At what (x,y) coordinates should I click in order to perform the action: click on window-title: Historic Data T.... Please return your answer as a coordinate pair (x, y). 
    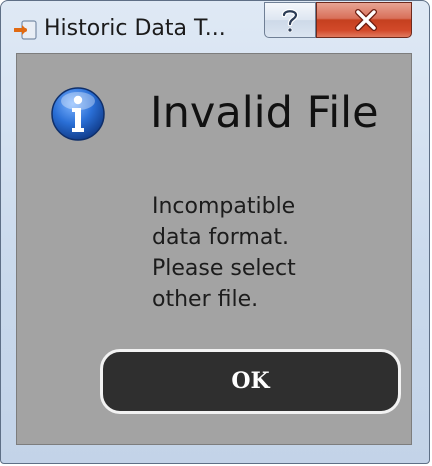
    Looking at the image, I should click on (135, 28).